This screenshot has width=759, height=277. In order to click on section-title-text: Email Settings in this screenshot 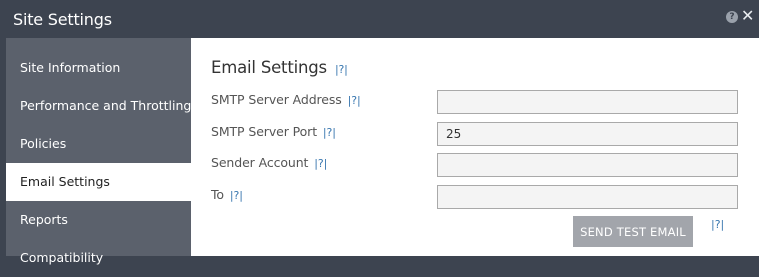, I will do `click(269, 67)`.